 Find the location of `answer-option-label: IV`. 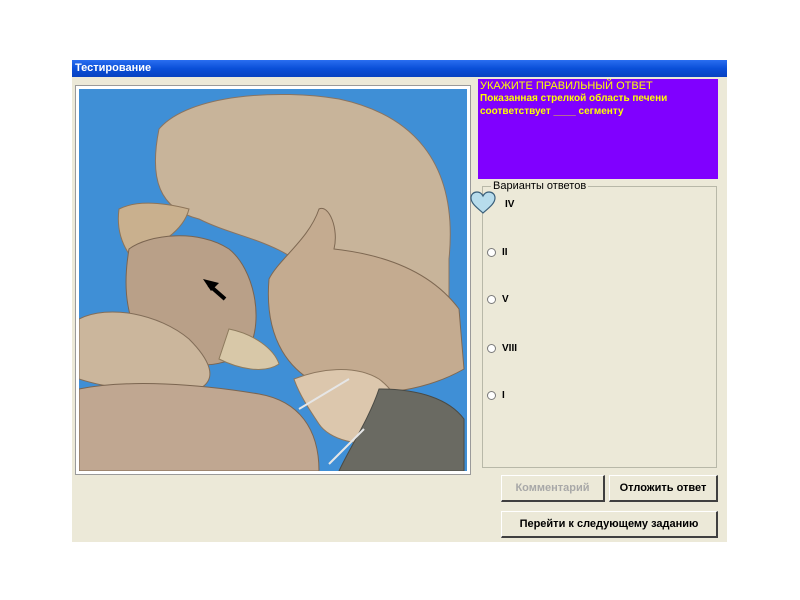

answer-option-label: IV is located at coordinates (510, 204).